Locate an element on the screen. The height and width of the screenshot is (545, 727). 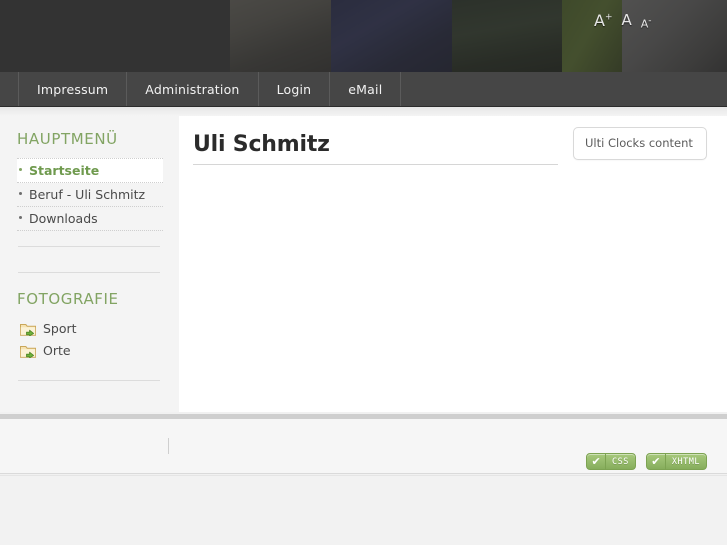
header-photo-strip is located at coordinates (478, 36).